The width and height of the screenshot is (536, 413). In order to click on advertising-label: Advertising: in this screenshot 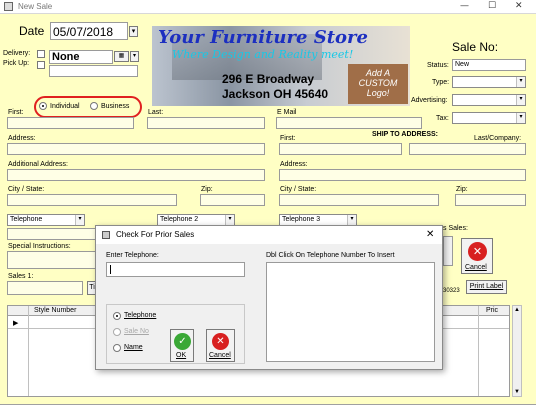, I will do `click(429, 100)`.